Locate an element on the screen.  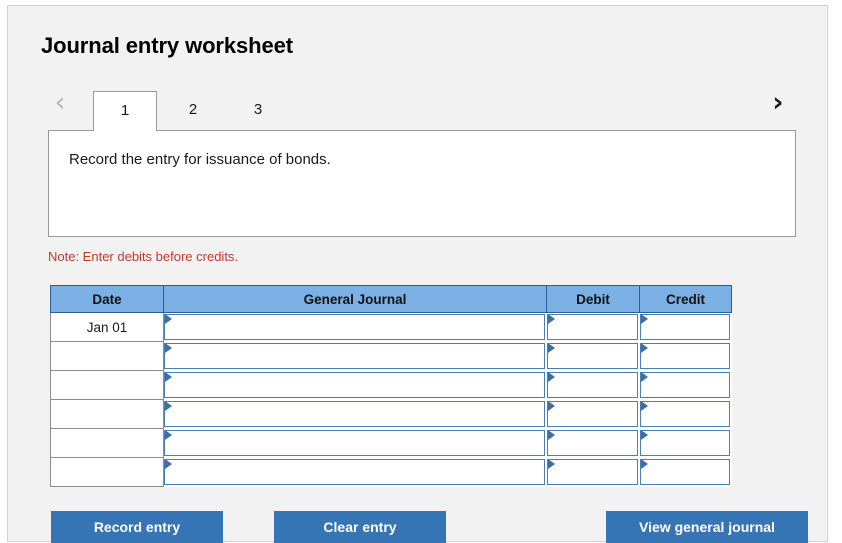
tab-3: 3 is located at coordinates (258, 111).